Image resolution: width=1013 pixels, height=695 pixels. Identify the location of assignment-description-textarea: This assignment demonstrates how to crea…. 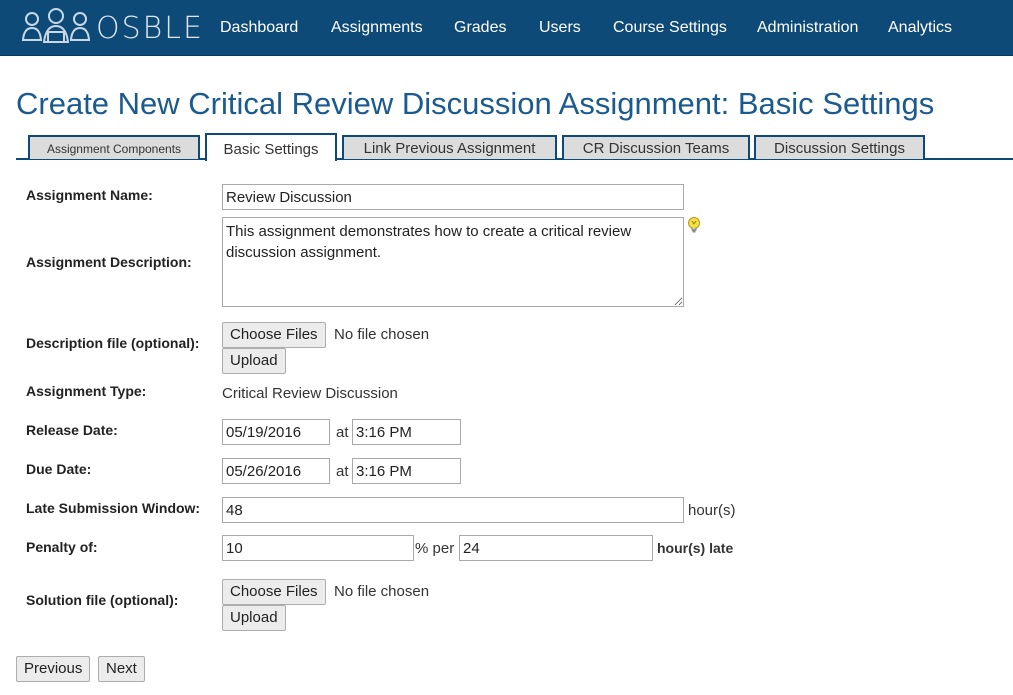
(453, 262).